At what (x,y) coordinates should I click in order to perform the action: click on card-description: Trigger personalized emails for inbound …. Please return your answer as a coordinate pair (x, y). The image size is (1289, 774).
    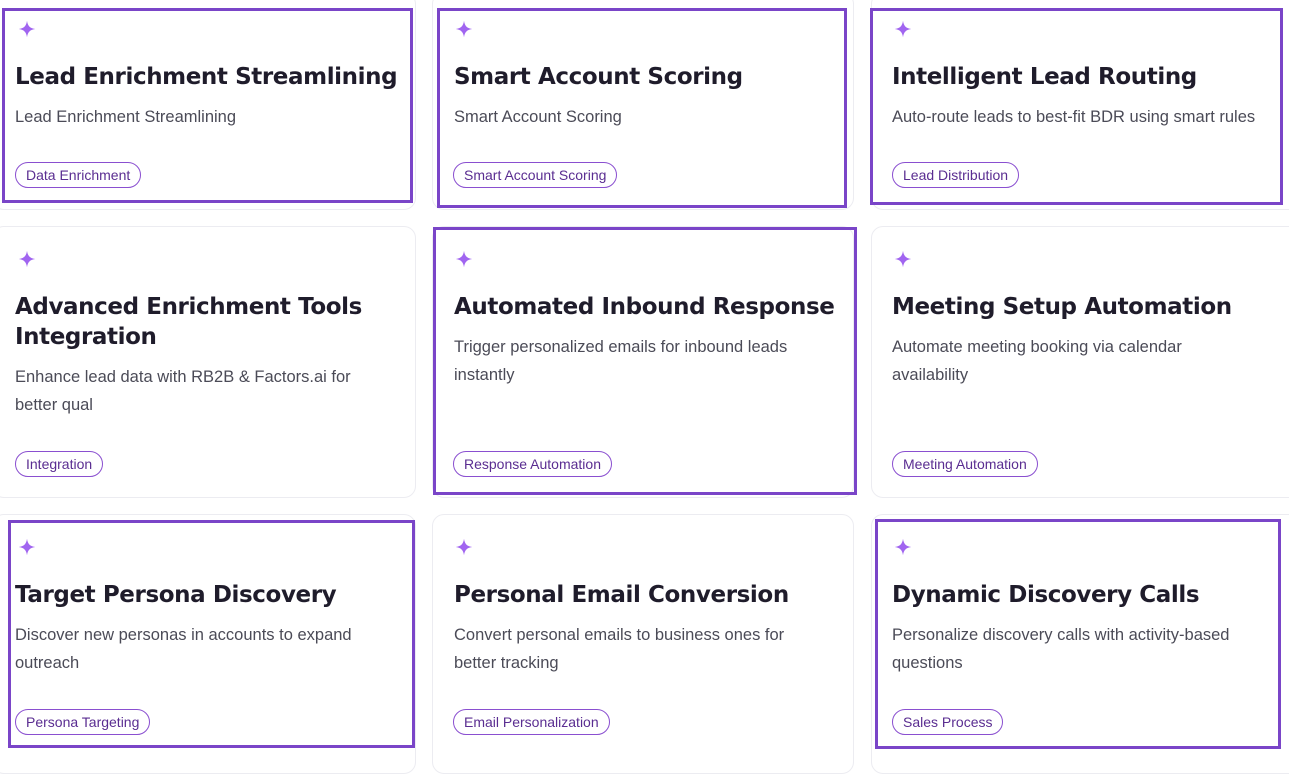
    Looking at the image, I should click on (621, 361).